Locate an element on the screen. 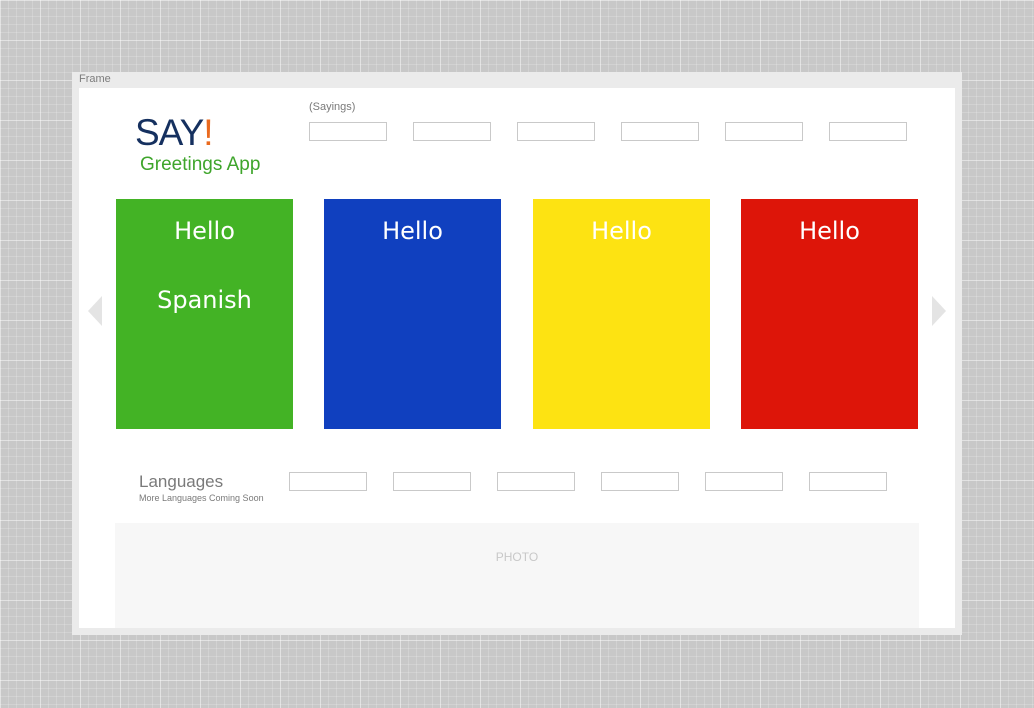 This screenshot has height=708, width=1034. greeting-card-1: Hello Spanish is located at coordinates (204, 314).